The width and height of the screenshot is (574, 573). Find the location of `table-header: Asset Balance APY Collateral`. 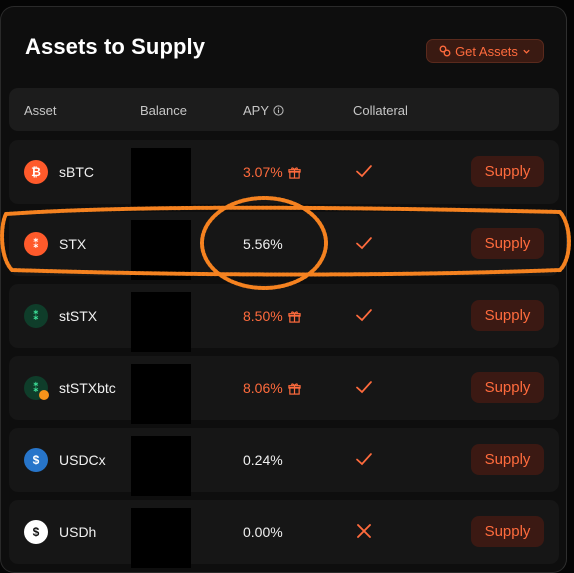

table-header: Asset Balance APY Collateral is located at coordinates (284, 109).